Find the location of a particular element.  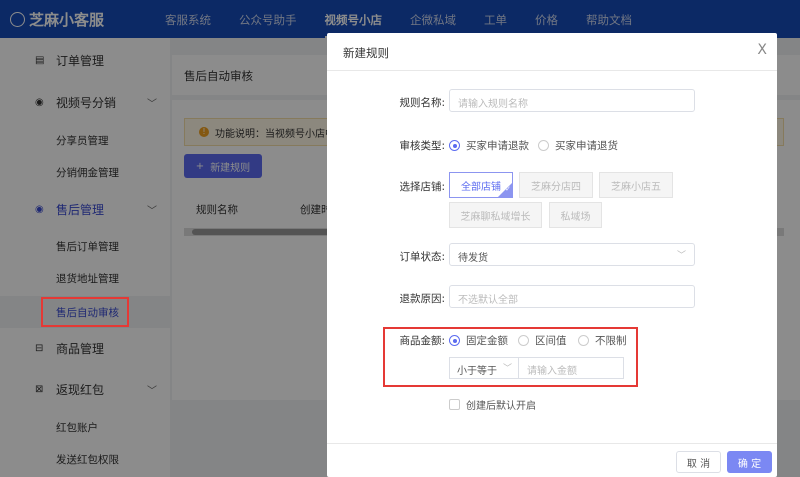

placeholder: 不选默认全部 is located at coordinates (488, 300).